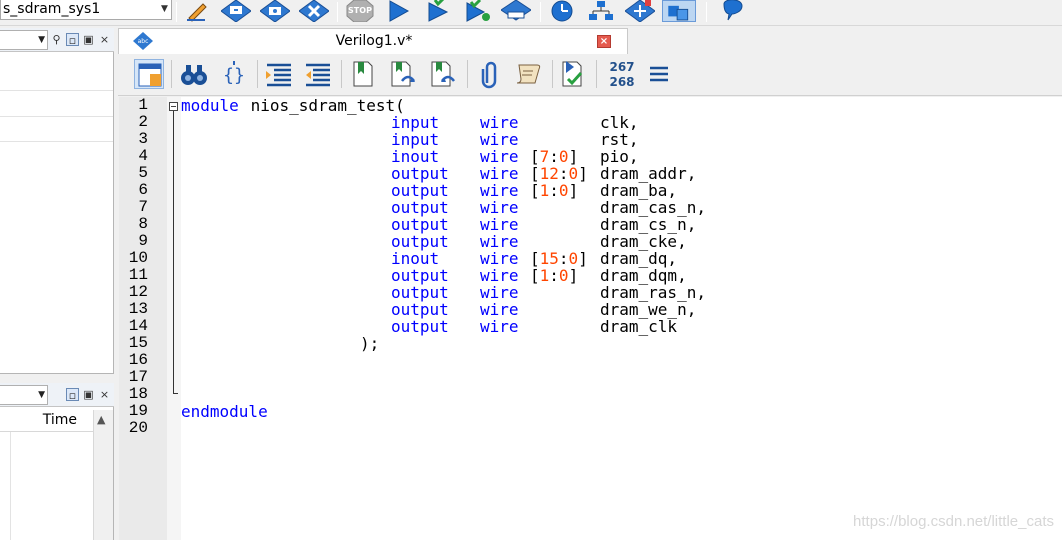  Describe the element at coordinates (622, 67) in the screenshot. I see `line-count-top: 267` at that location.